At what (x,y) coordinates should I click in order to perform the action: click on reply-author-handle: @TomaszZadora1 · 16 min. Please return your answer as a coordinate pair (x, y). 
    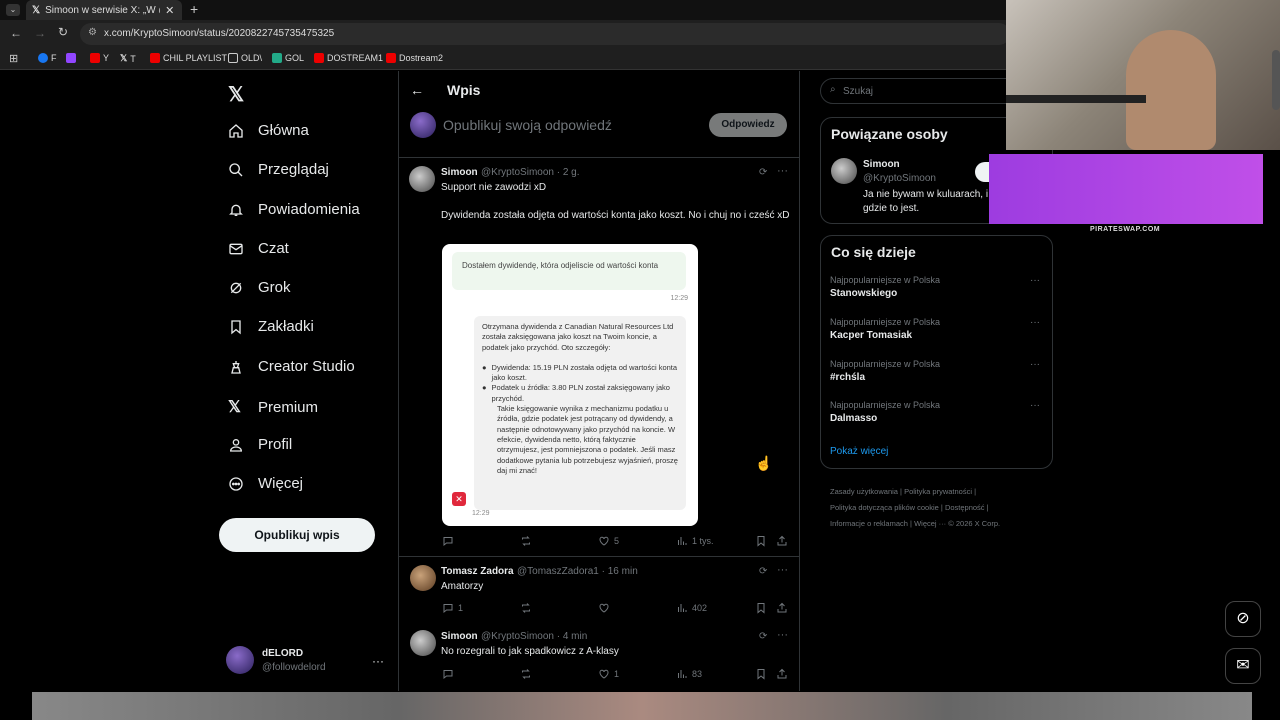
    Looking at the image, I should click on (577, 571).